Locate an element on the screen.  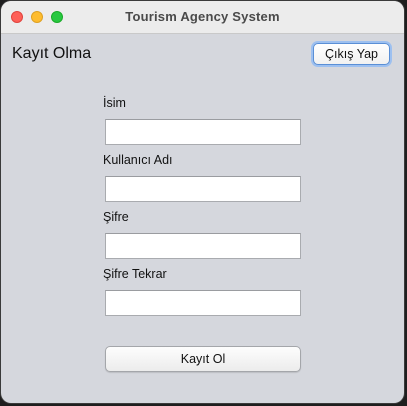
name-label: İsim is located at coordinates (114, 103).